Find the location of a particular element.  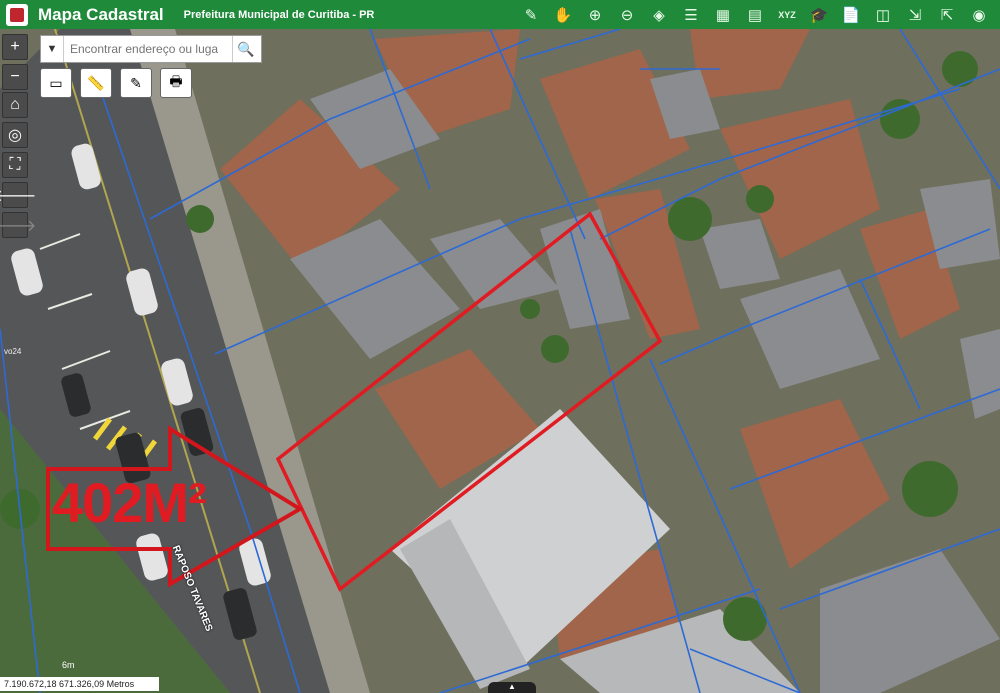

zoom-in-icon: ⊕ is located at coordinates (595, 15).